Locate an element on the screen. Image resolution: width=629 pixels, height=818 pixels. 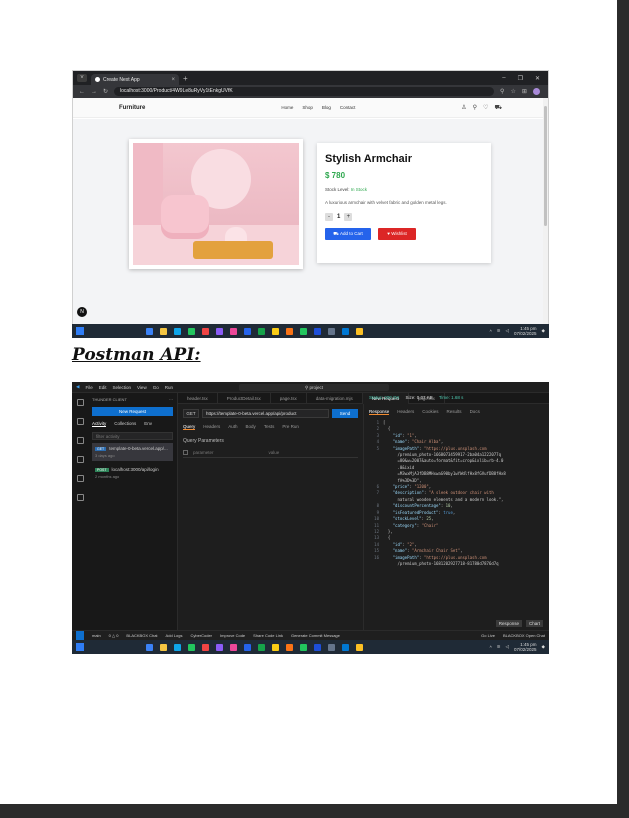
excel-icon is located at coordinates (261, 331).